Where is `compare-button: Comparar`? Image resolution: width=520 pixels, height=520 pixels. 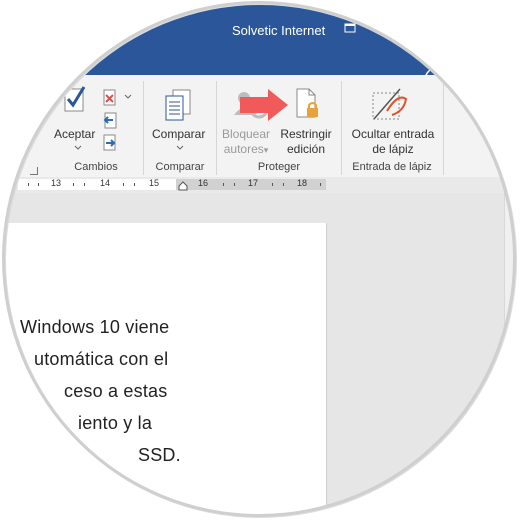 compare-button: Comparar is located at coordinates (178, 134).